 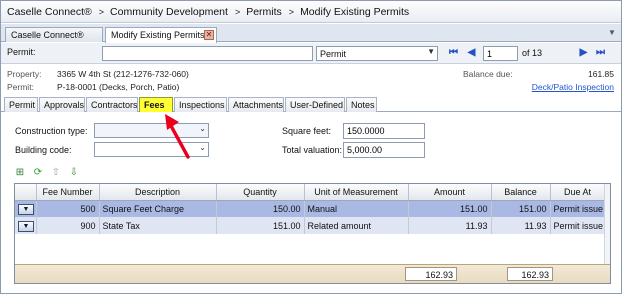 I want to click on doc-tab-label: Caselle Connect®, so click(x=47, y=35).